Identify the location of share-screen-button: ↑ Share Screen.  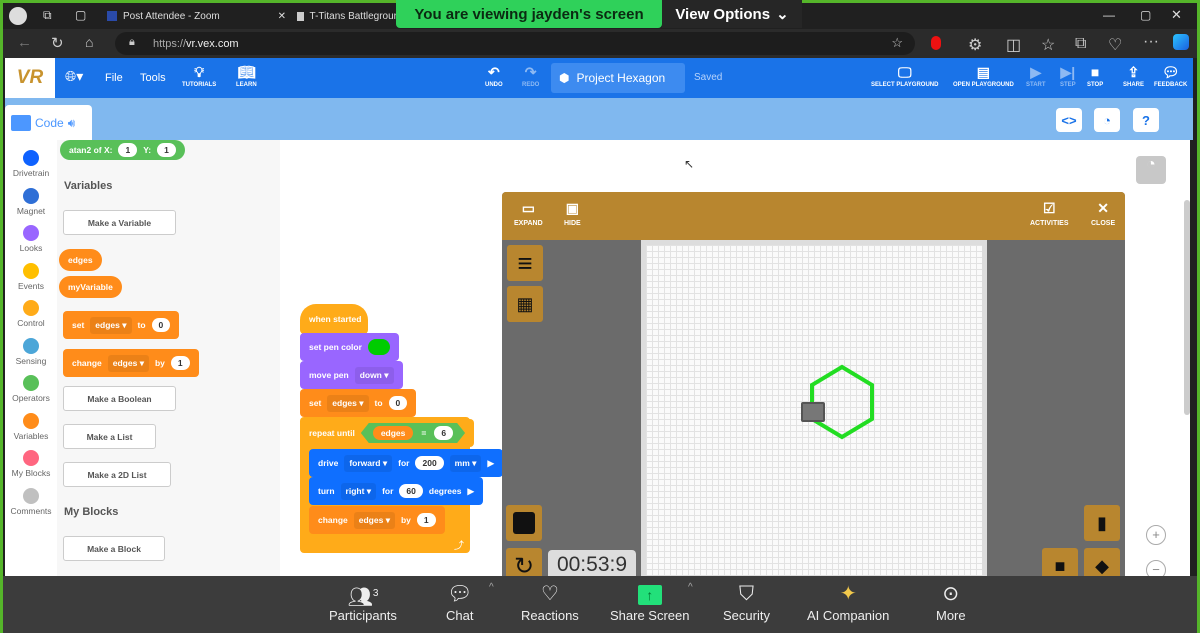
(650, 601).